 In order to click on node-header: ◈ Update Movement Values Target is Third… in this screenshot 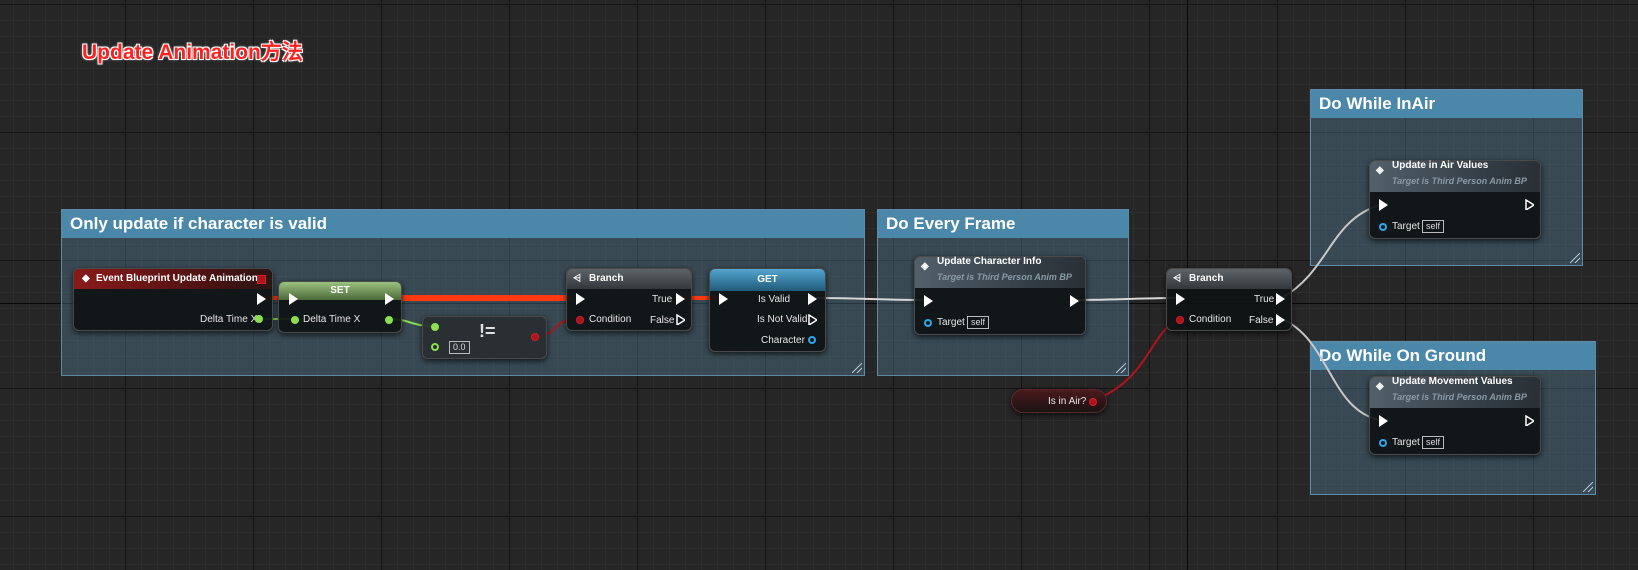, I will do `click(1455, 392)`.